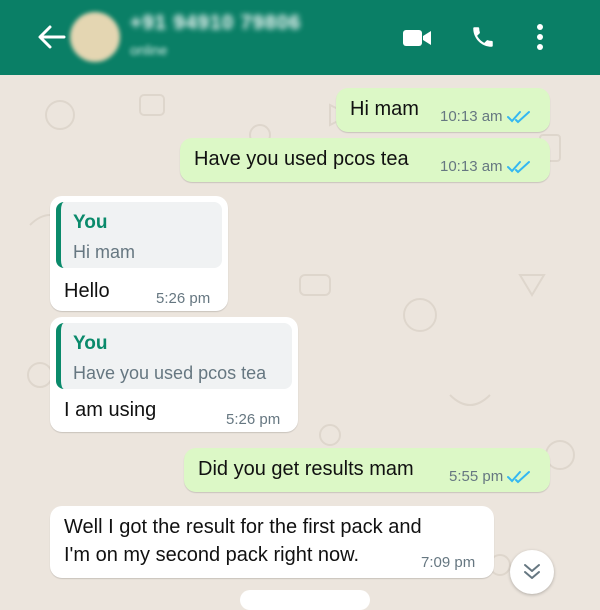  I want to click on voice-call-icon, so click(483, 37).